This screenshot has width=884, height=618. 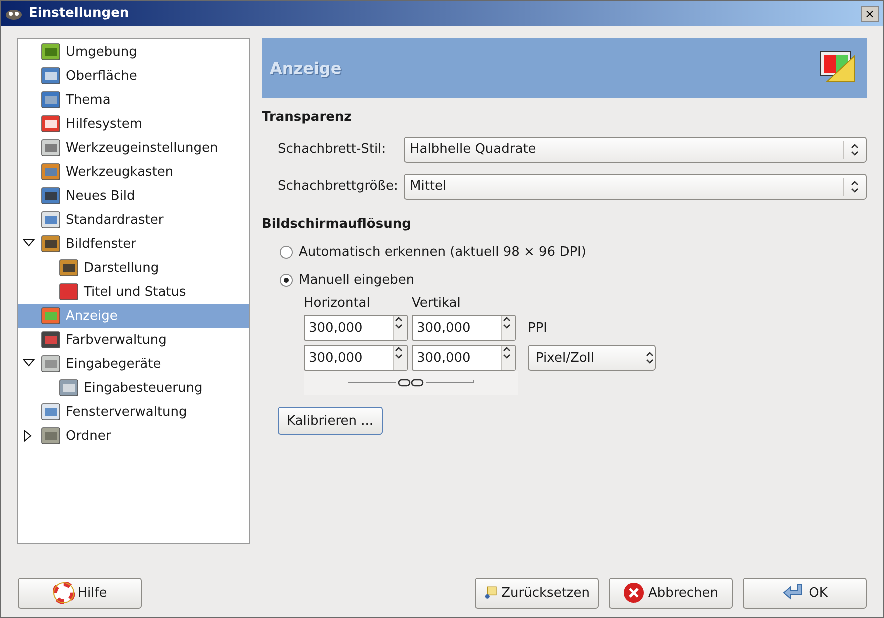 What do you see at coordinates (442, 252) in the screenshot?
I see `radio-label: Automatisch erkennen (aktuell 98 × 96 DPI)` at bounding box center [442, 252].